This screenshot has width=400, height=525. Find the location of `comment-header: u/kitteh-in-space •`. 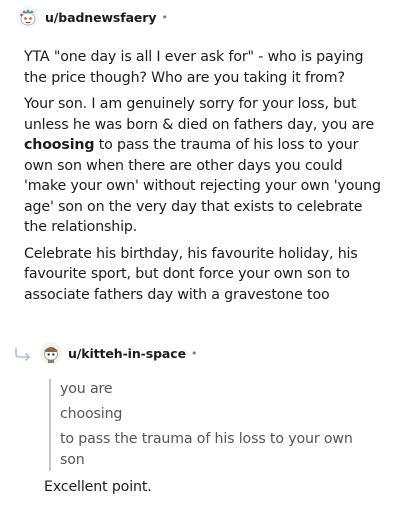

comment-header: u/kitteh-in-space • is located at coordinates (200, 353).